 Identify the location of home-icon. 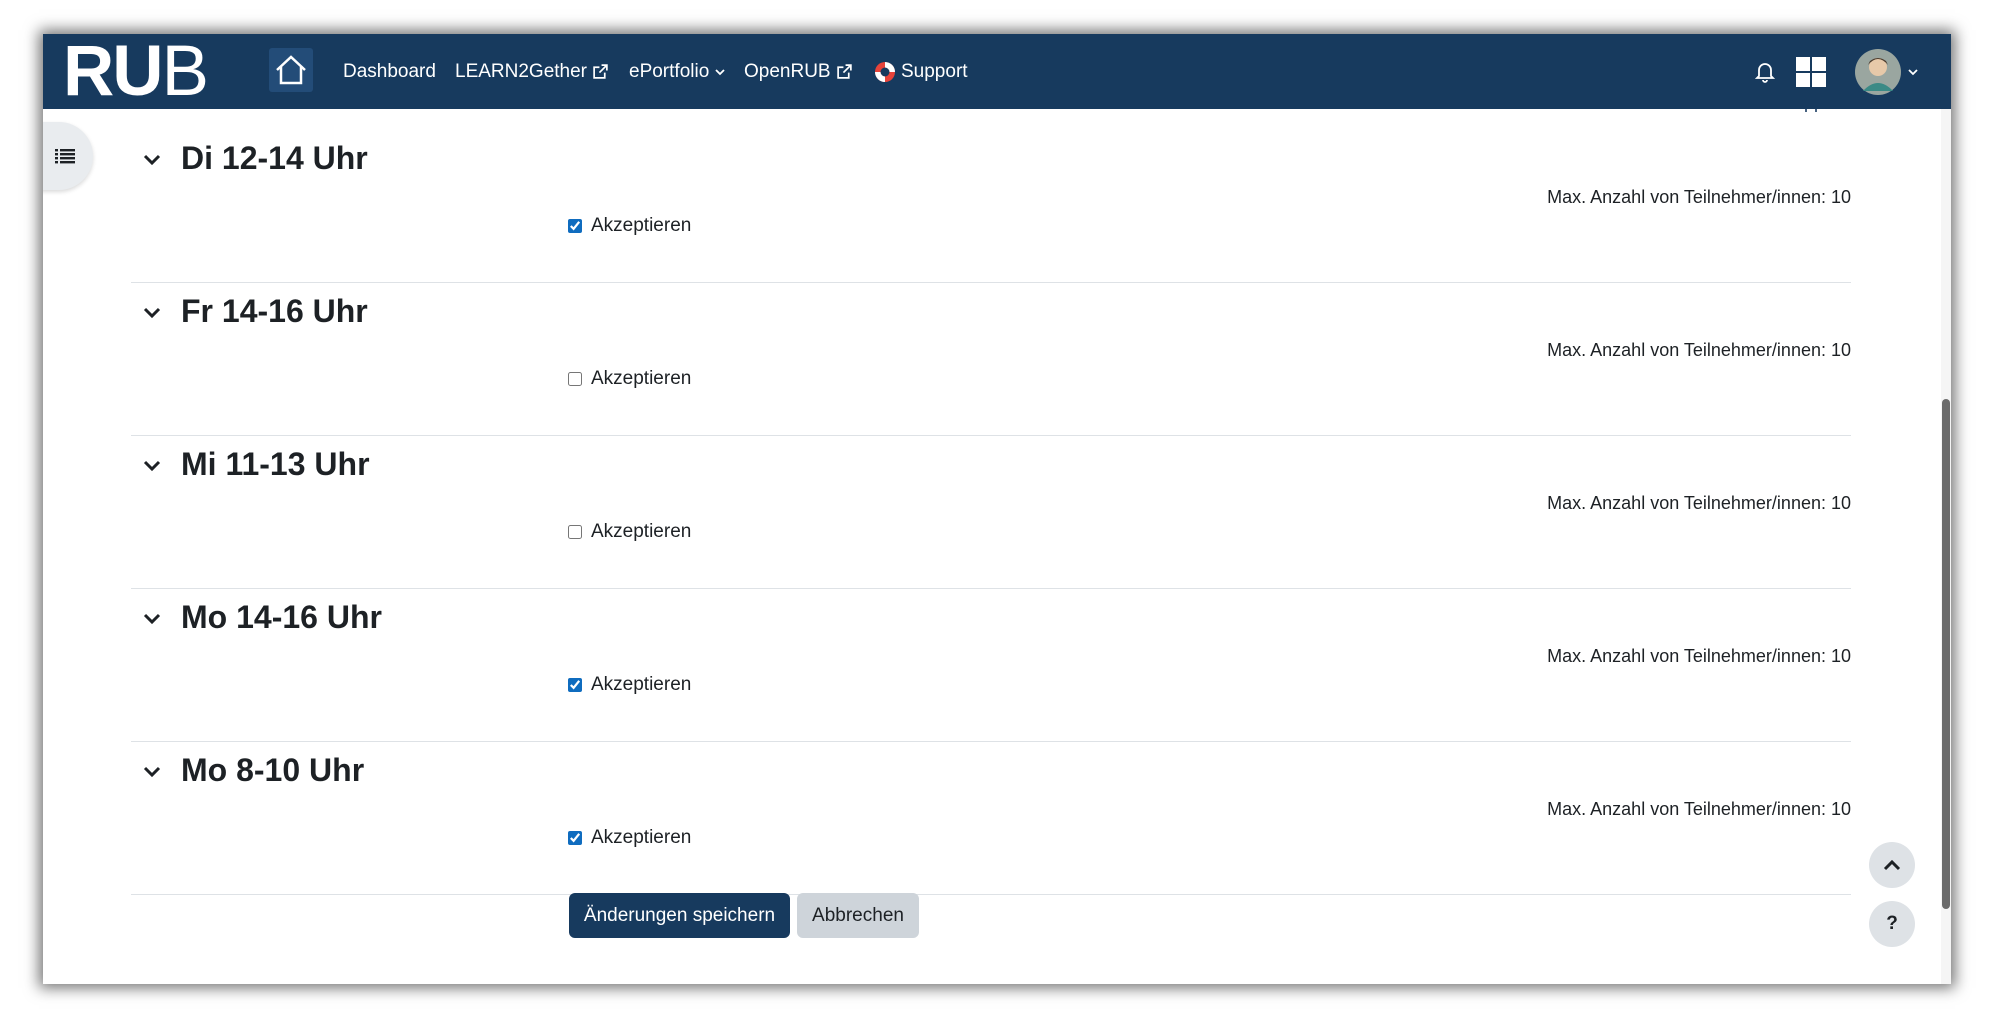
(291, 70).